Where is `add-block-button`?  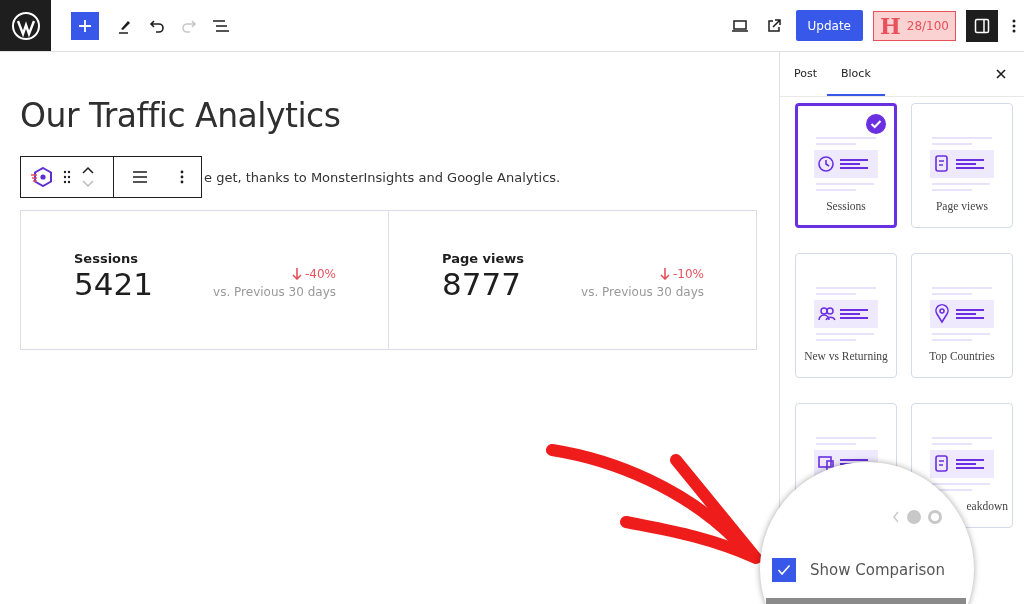 add-block-button is located at coordinates (85, 25).